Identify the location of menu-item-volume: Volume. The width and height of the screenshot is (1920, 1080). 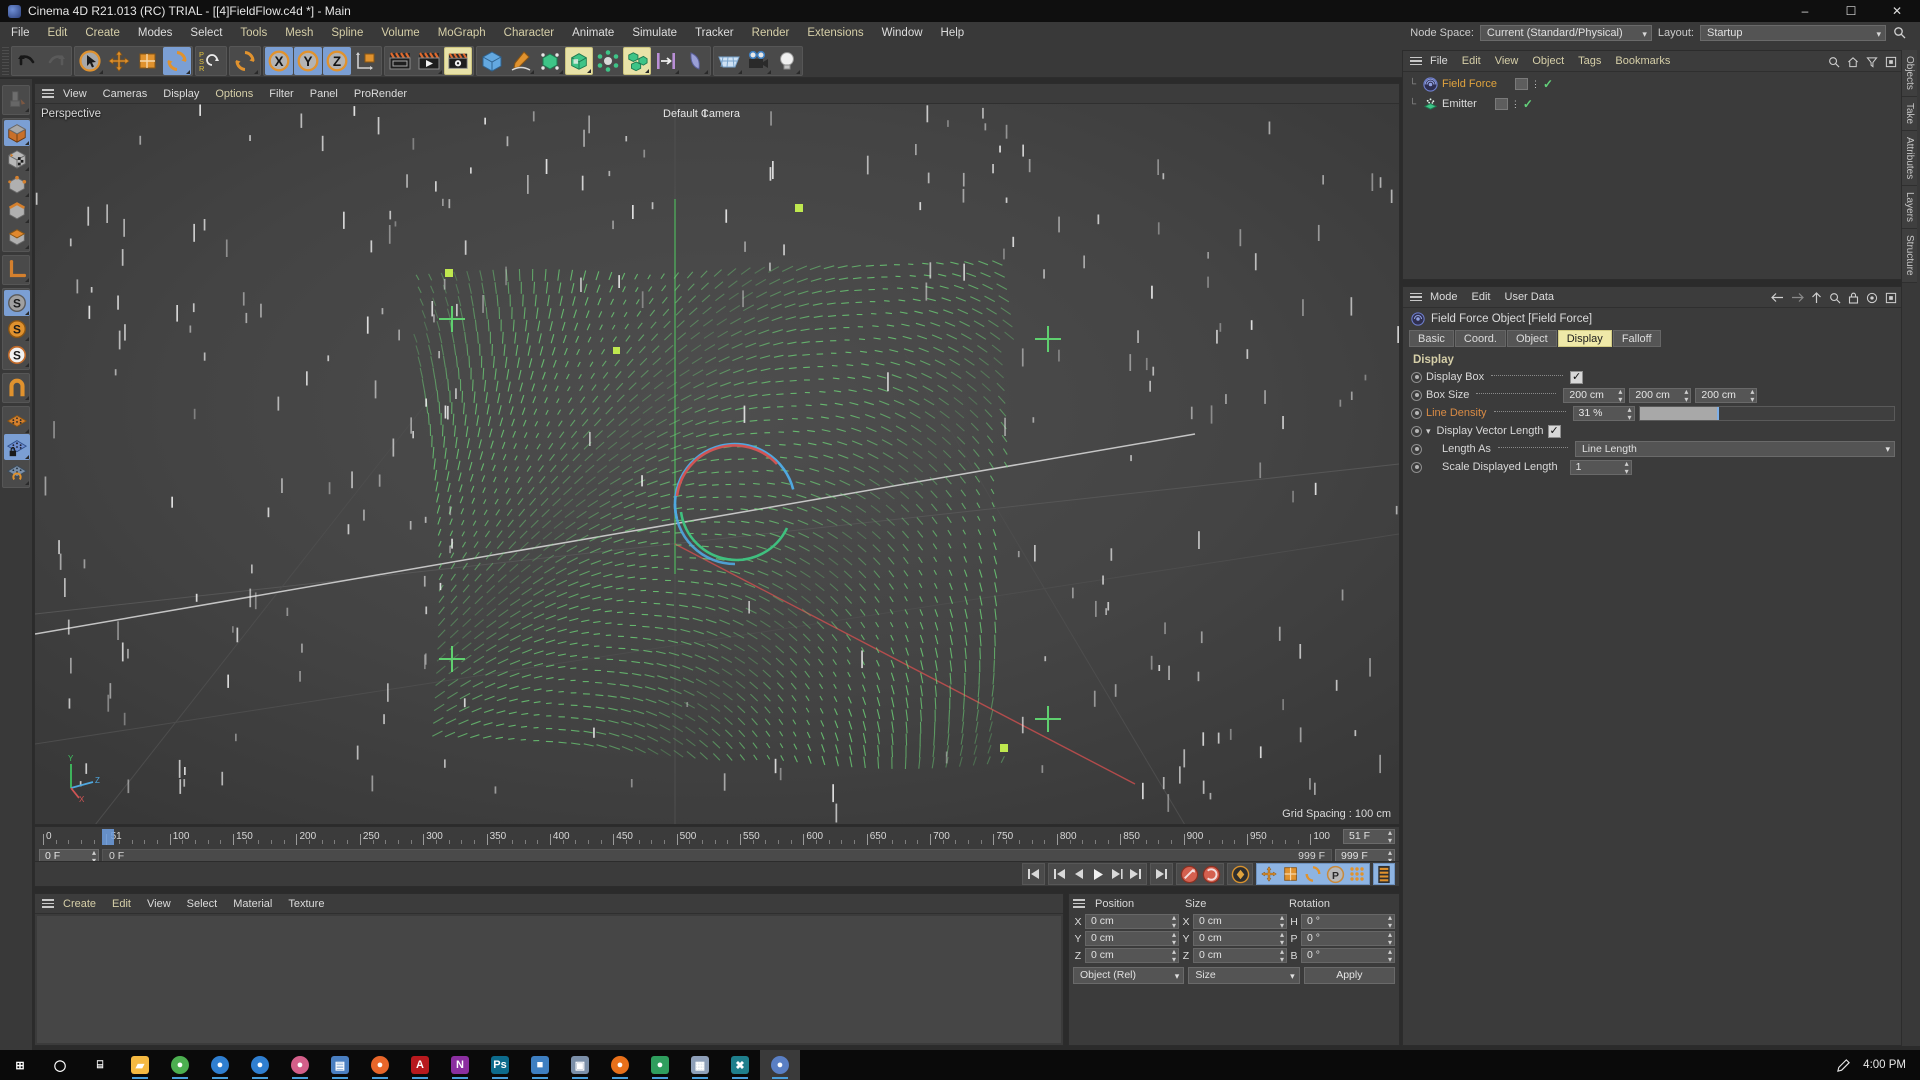
(400, 33).